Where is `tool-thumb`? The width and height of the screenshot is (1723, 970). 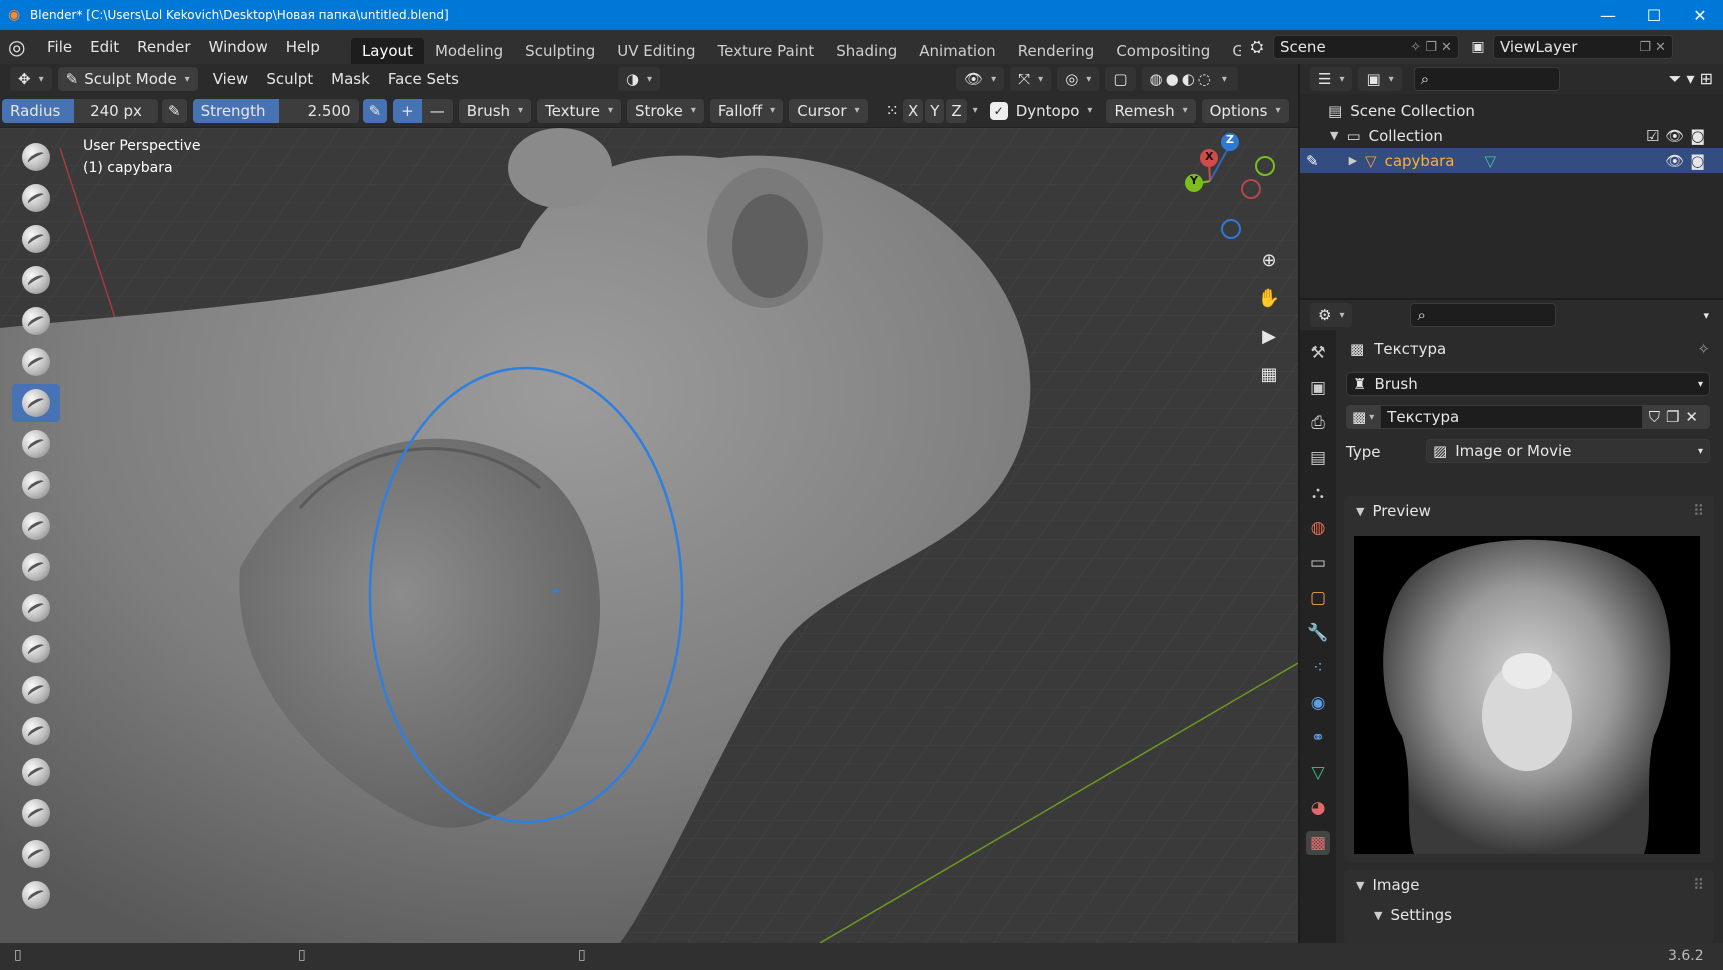 tool-thumb is located at coordinates (36, 895).